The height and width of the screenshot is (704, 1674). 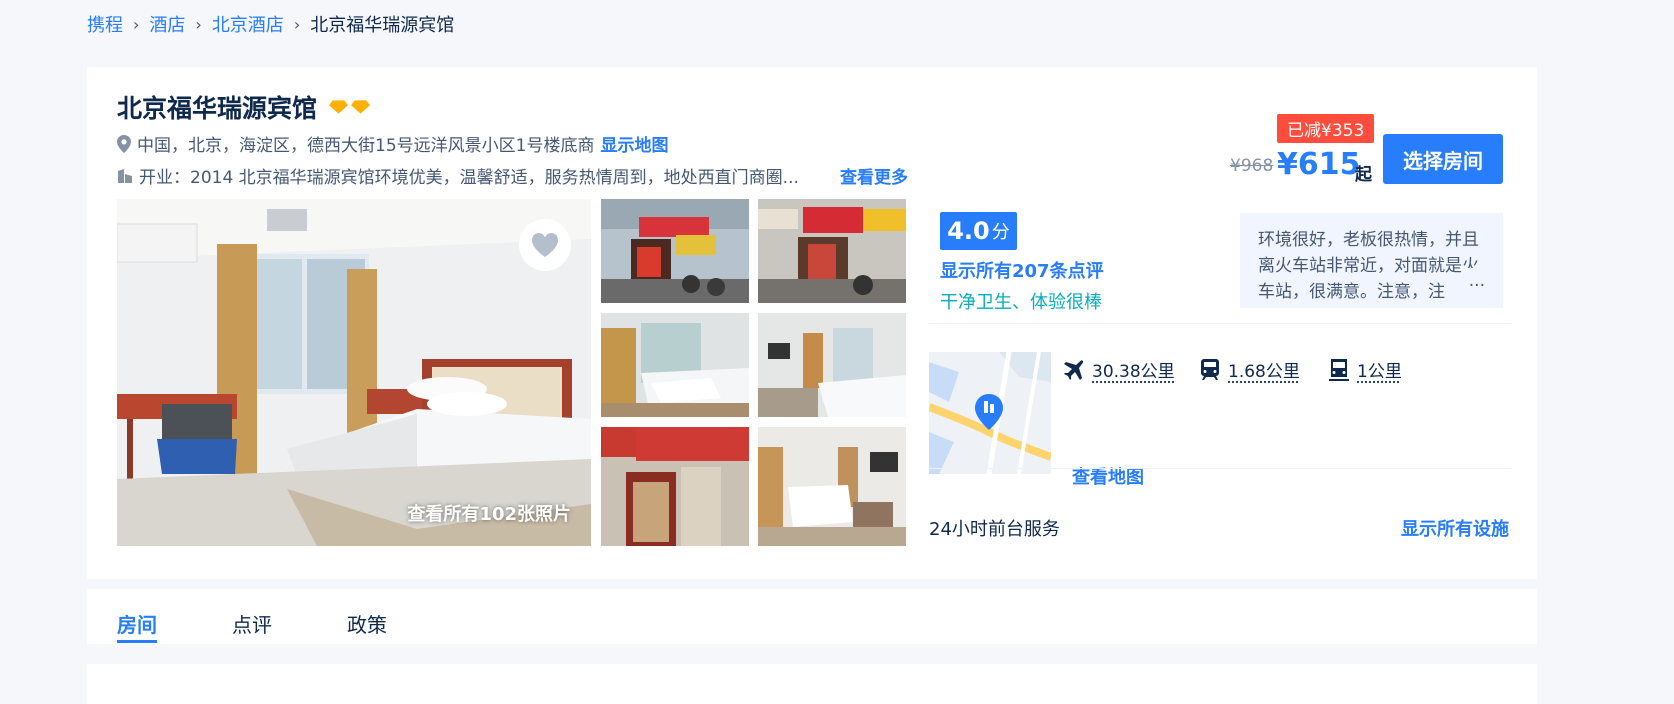 What do you see at coordinates (1264, 369) in the screenshot?
I see `train-distance: 1.68公里` at bounding box center [1264, 369].